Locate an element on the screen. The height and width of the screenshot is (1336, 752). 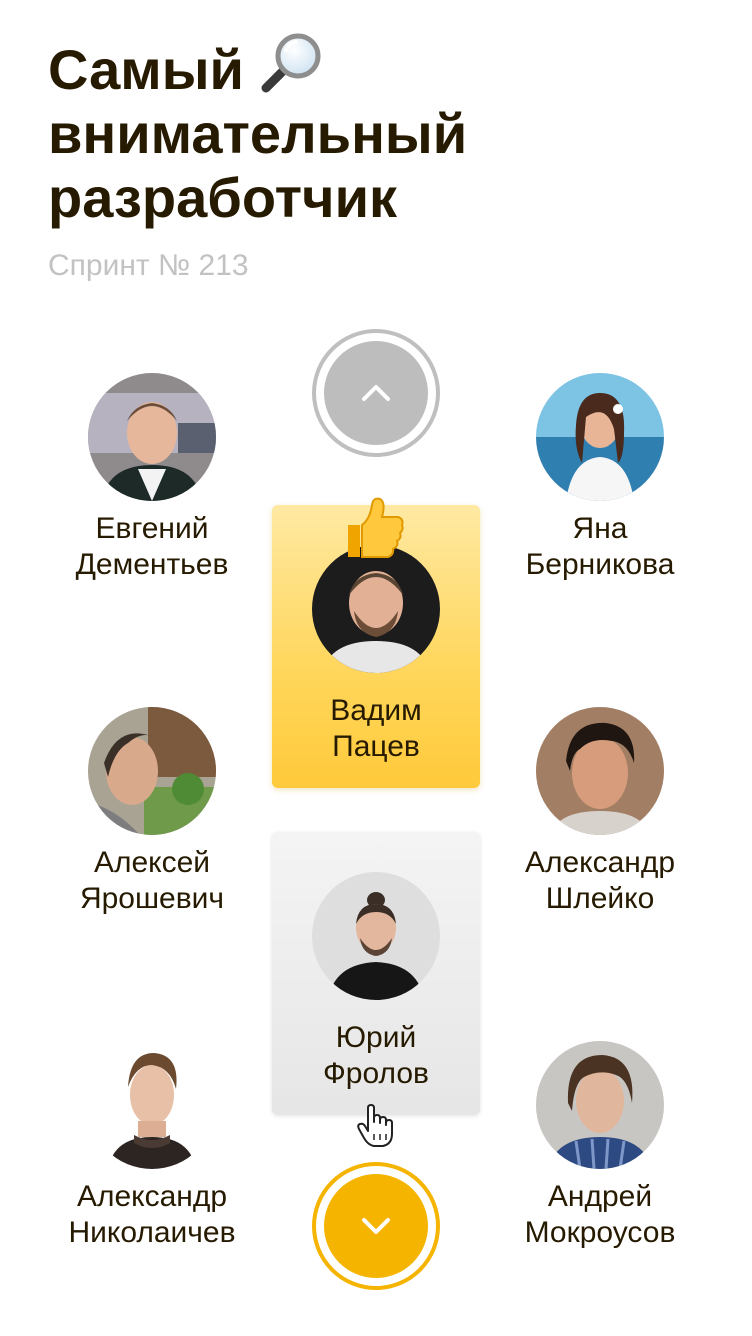
selected-card: Юрий Фролов is located at coordinates (376, 973).